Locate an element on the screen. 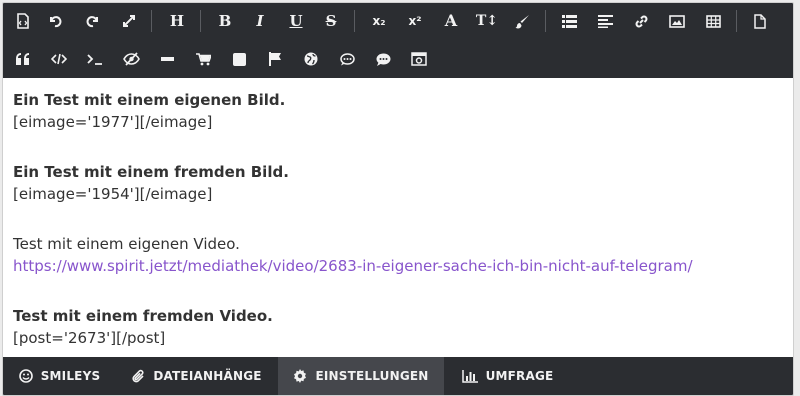 The height and width of the screenshot is (396, 800). heading-button: H is located at coordinates (177, 21).